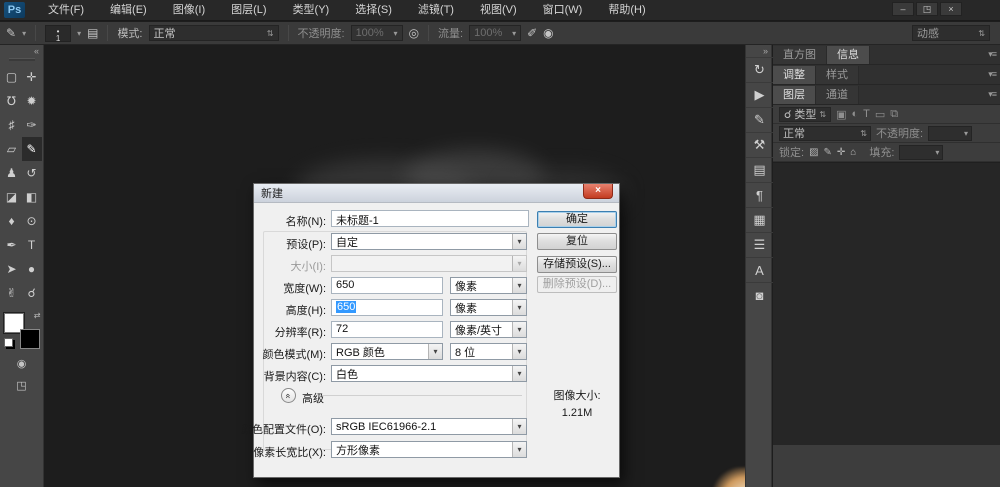 The width and height of the screenshot is (1000, 487). Describe the element at coordinates (951, 9) in the screenshot. I see `close-button: ×` at that location.